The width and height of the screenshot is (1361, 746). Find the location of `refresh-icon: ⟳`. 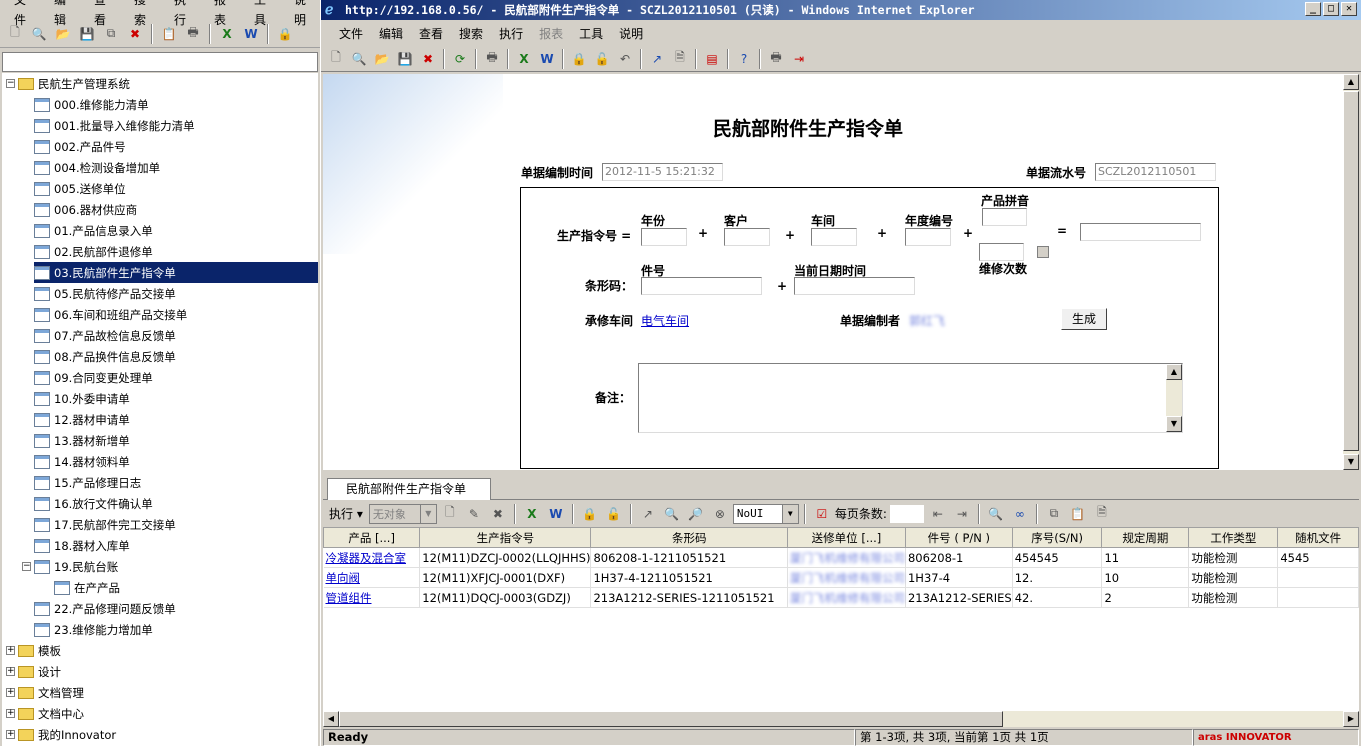

refresh-icon: ⟳ is located at coordinates (460, 59).